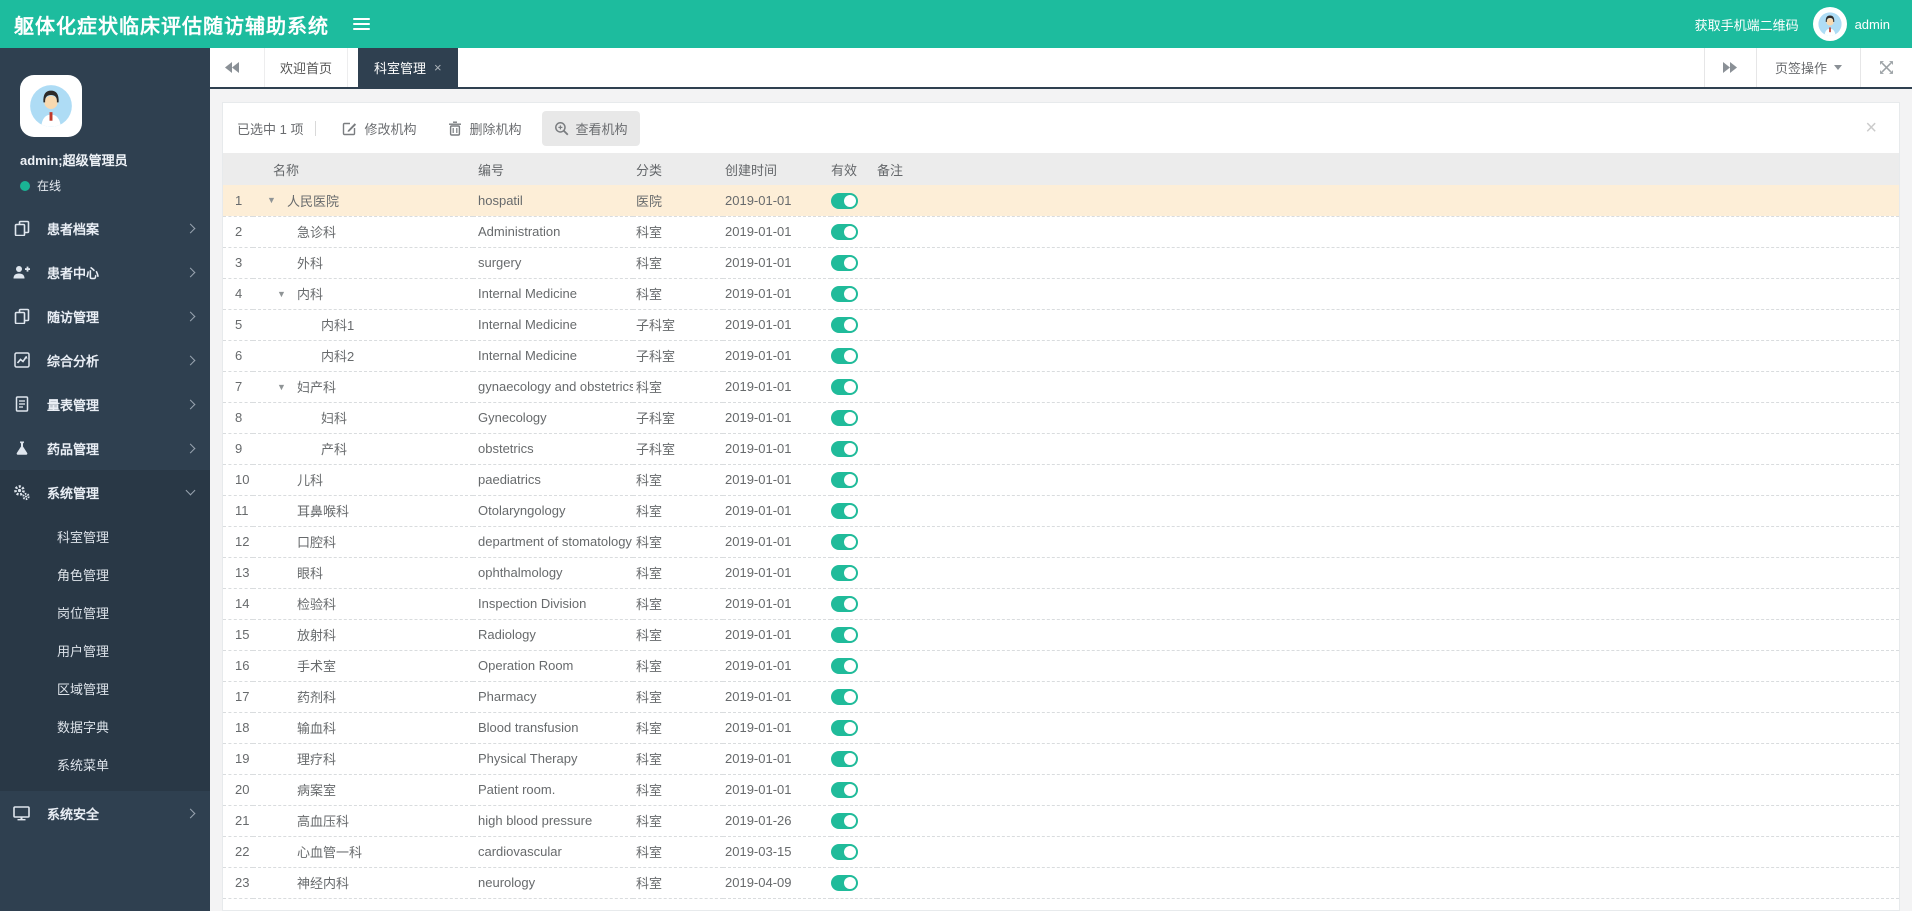  Describe the element at coordinates (1061, 325) in the screenshot. I see `table-row: 5 内科1 Internal Medicine 子科室 2019-01-01` at that location.